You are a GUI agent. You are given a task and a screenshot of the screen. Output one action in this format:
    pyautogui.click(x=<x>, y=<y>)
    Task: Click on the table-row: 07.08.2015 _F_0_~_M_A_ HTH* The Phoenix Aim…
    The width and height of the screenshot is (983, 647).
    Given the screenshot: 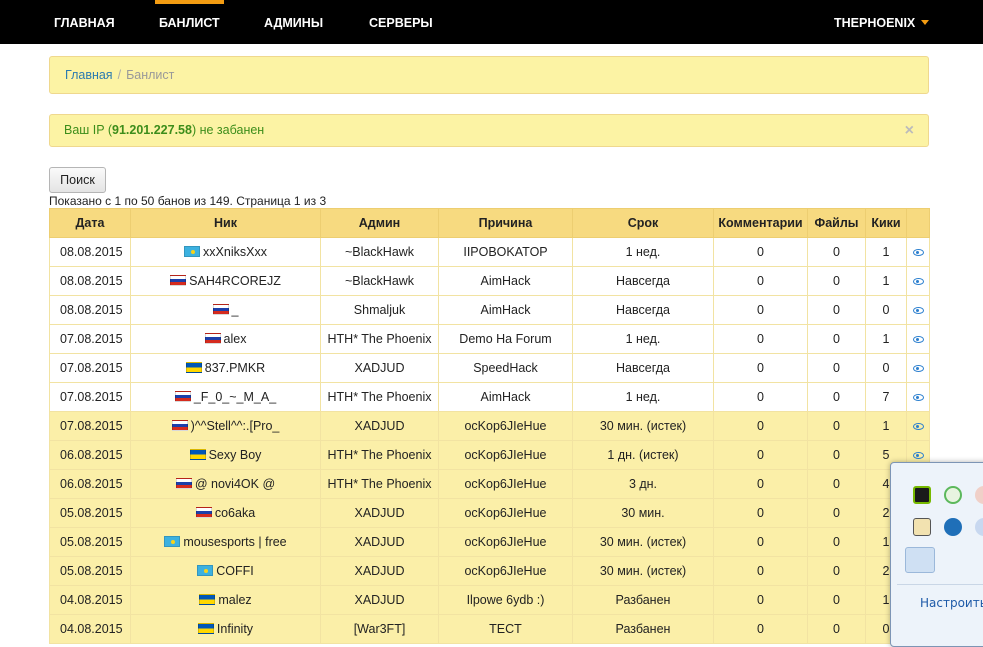 What is the action you would take?
    pyautogui.click(x=489, y=397)
    